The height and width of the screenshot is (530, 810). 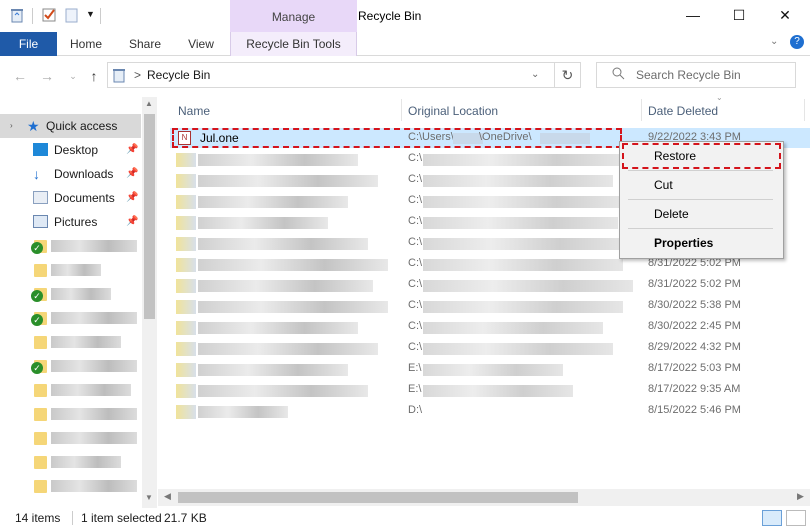 I want to click on file-row: C:\ 8/30/2022 2:45 PM, so click(x=490, y=327).